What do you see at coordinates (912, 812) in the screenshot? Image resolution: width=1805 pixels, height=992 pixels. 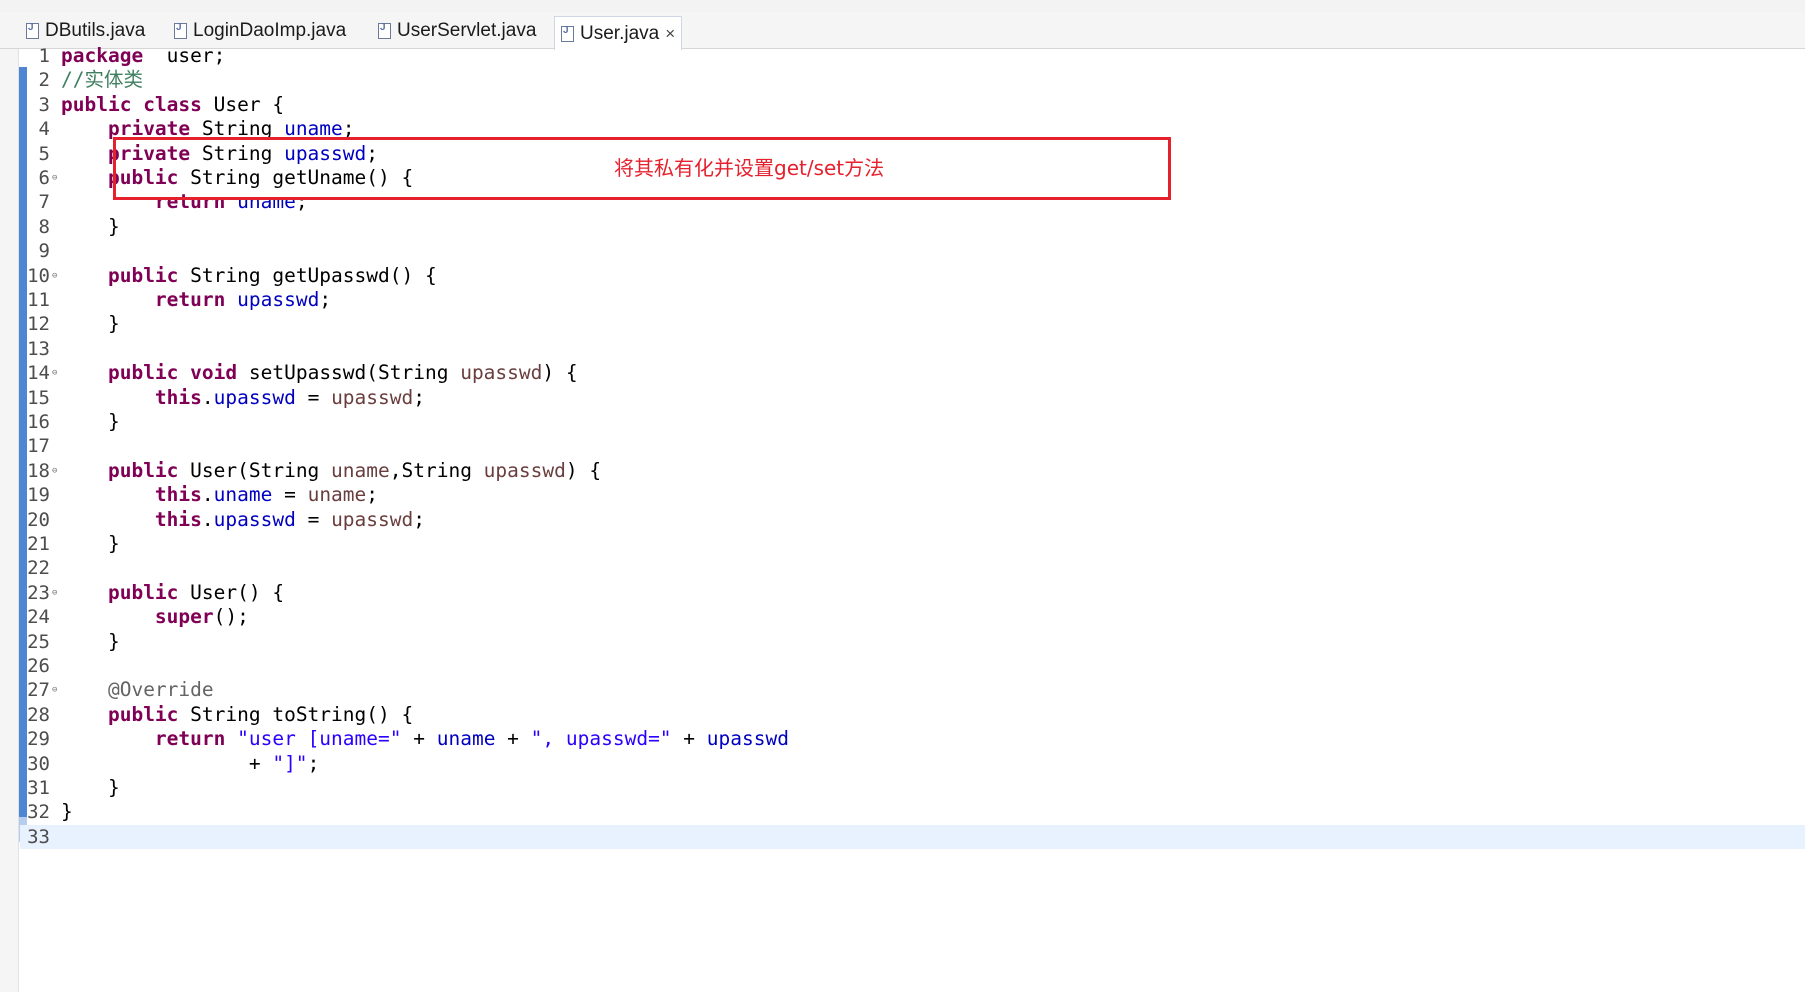 I see `code-line: 32}` at bounding box center [912, 812].